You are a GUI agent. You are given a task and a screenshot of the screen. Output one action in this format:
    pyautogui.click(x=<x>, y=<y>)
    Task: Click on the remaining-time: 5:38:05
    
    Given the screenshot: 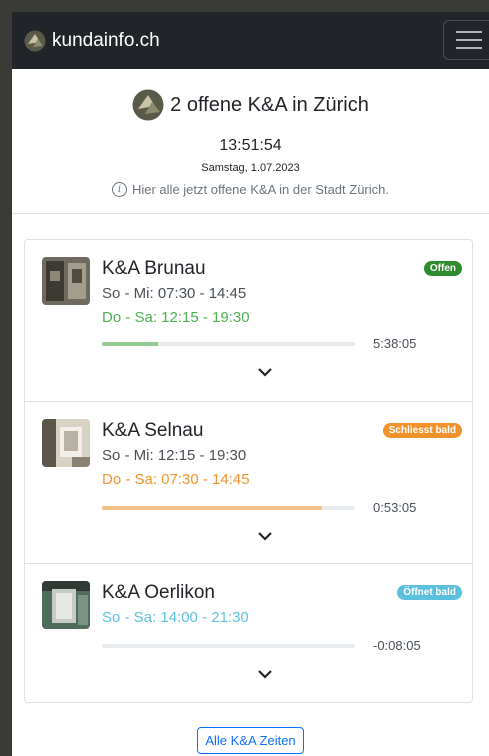 What is the action you would take?
    pyautogui.click(x=395, y=343)
    